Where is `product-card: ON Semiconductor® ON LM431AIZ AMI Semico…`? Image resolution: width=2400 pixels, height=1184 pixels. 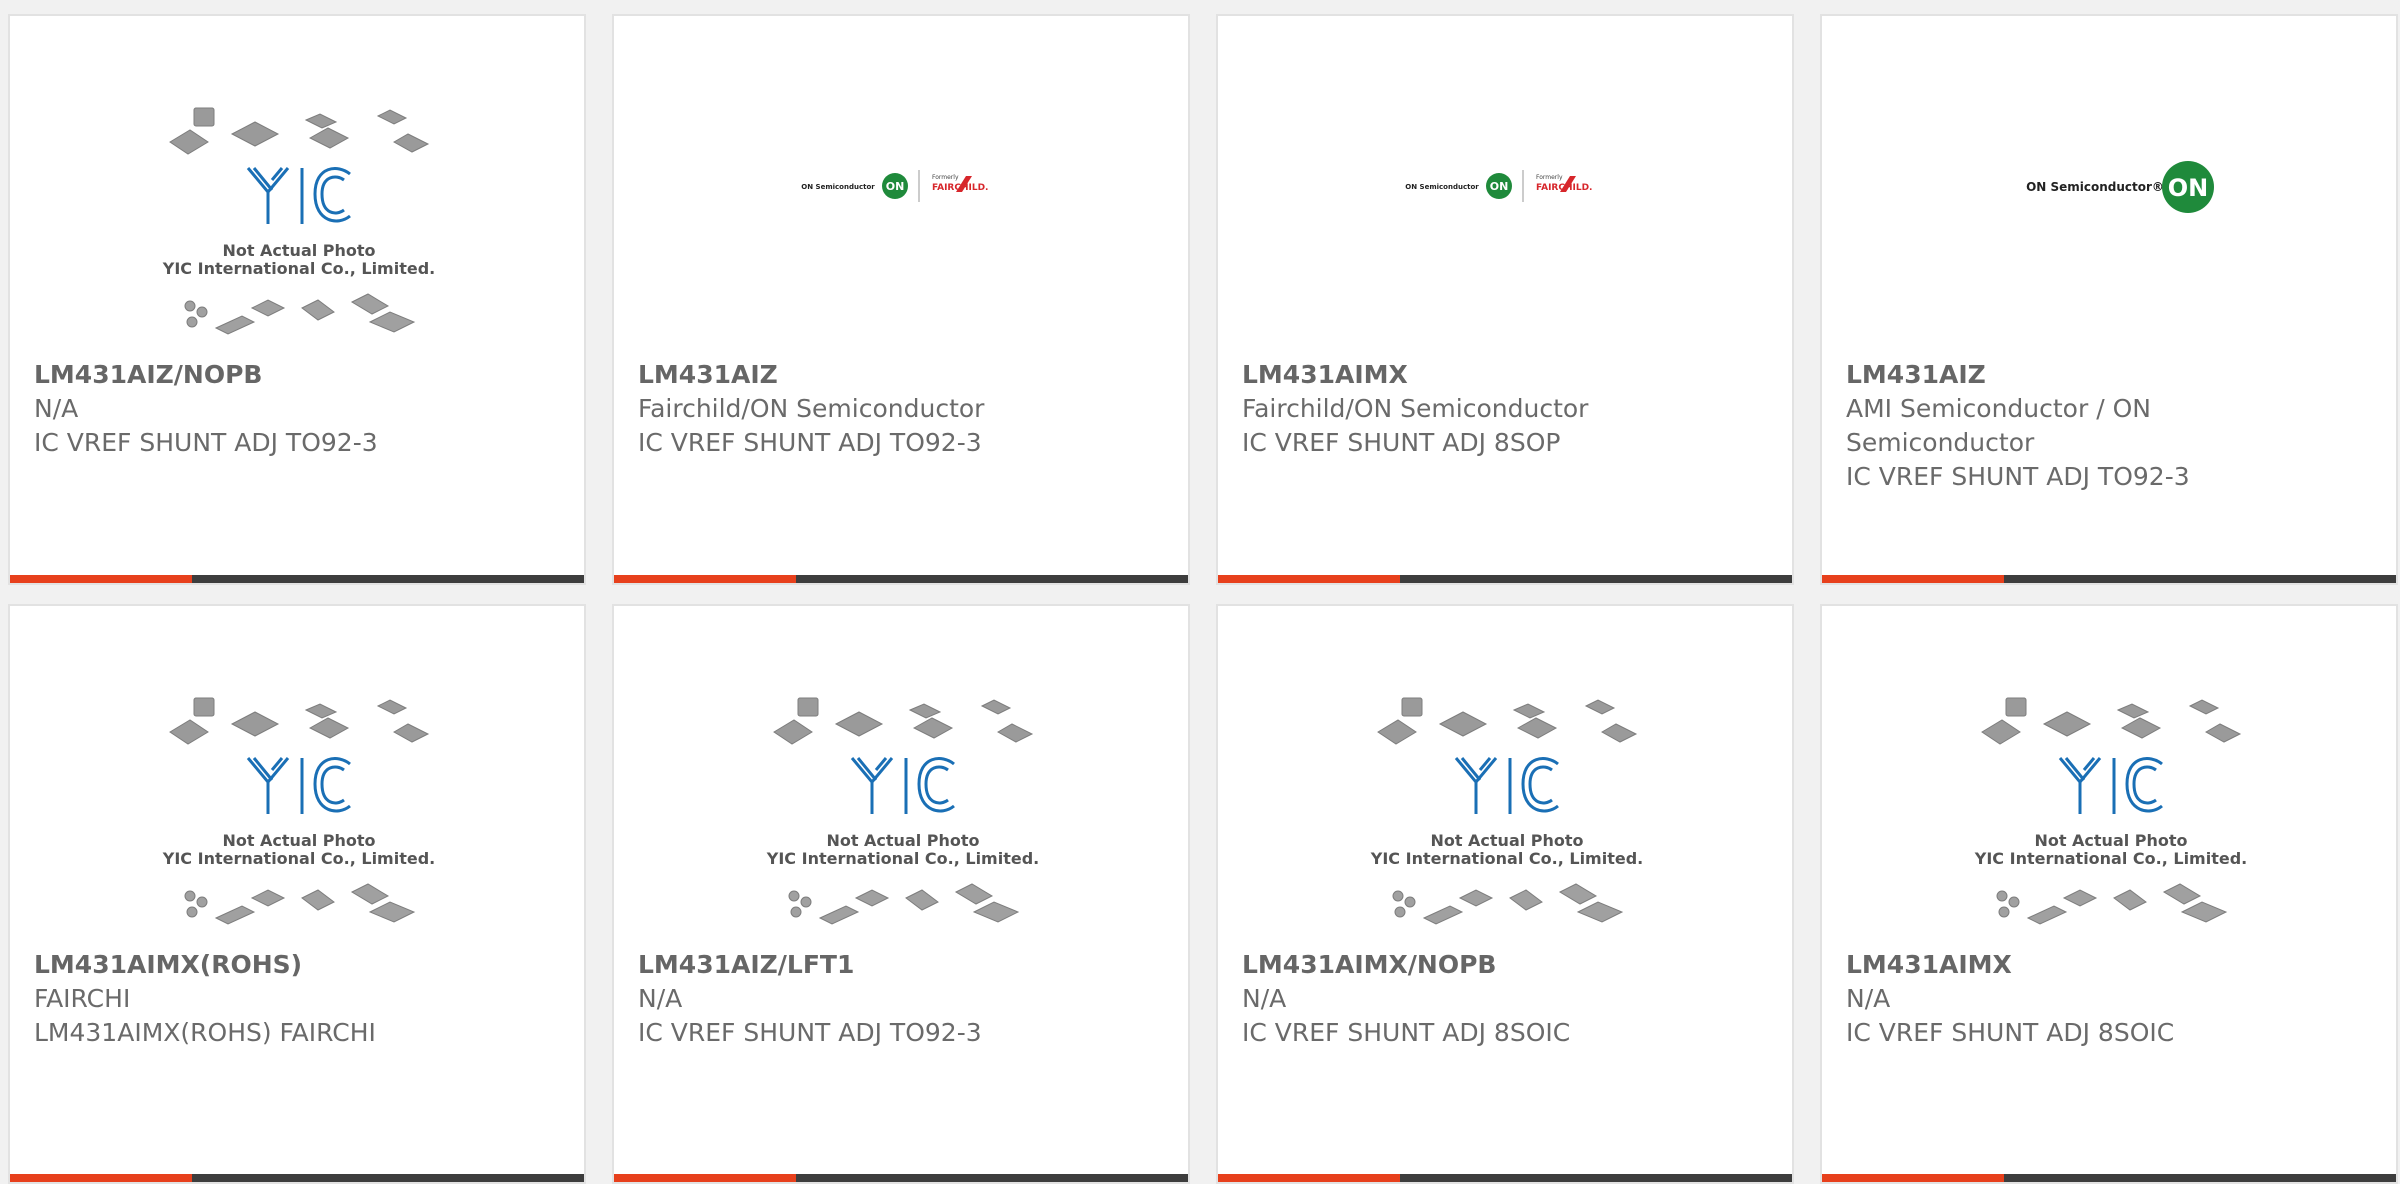
product-card: ON Semiconductor® ON LM431AIZ AMI Semico… is located at coordinates (2109, 299).